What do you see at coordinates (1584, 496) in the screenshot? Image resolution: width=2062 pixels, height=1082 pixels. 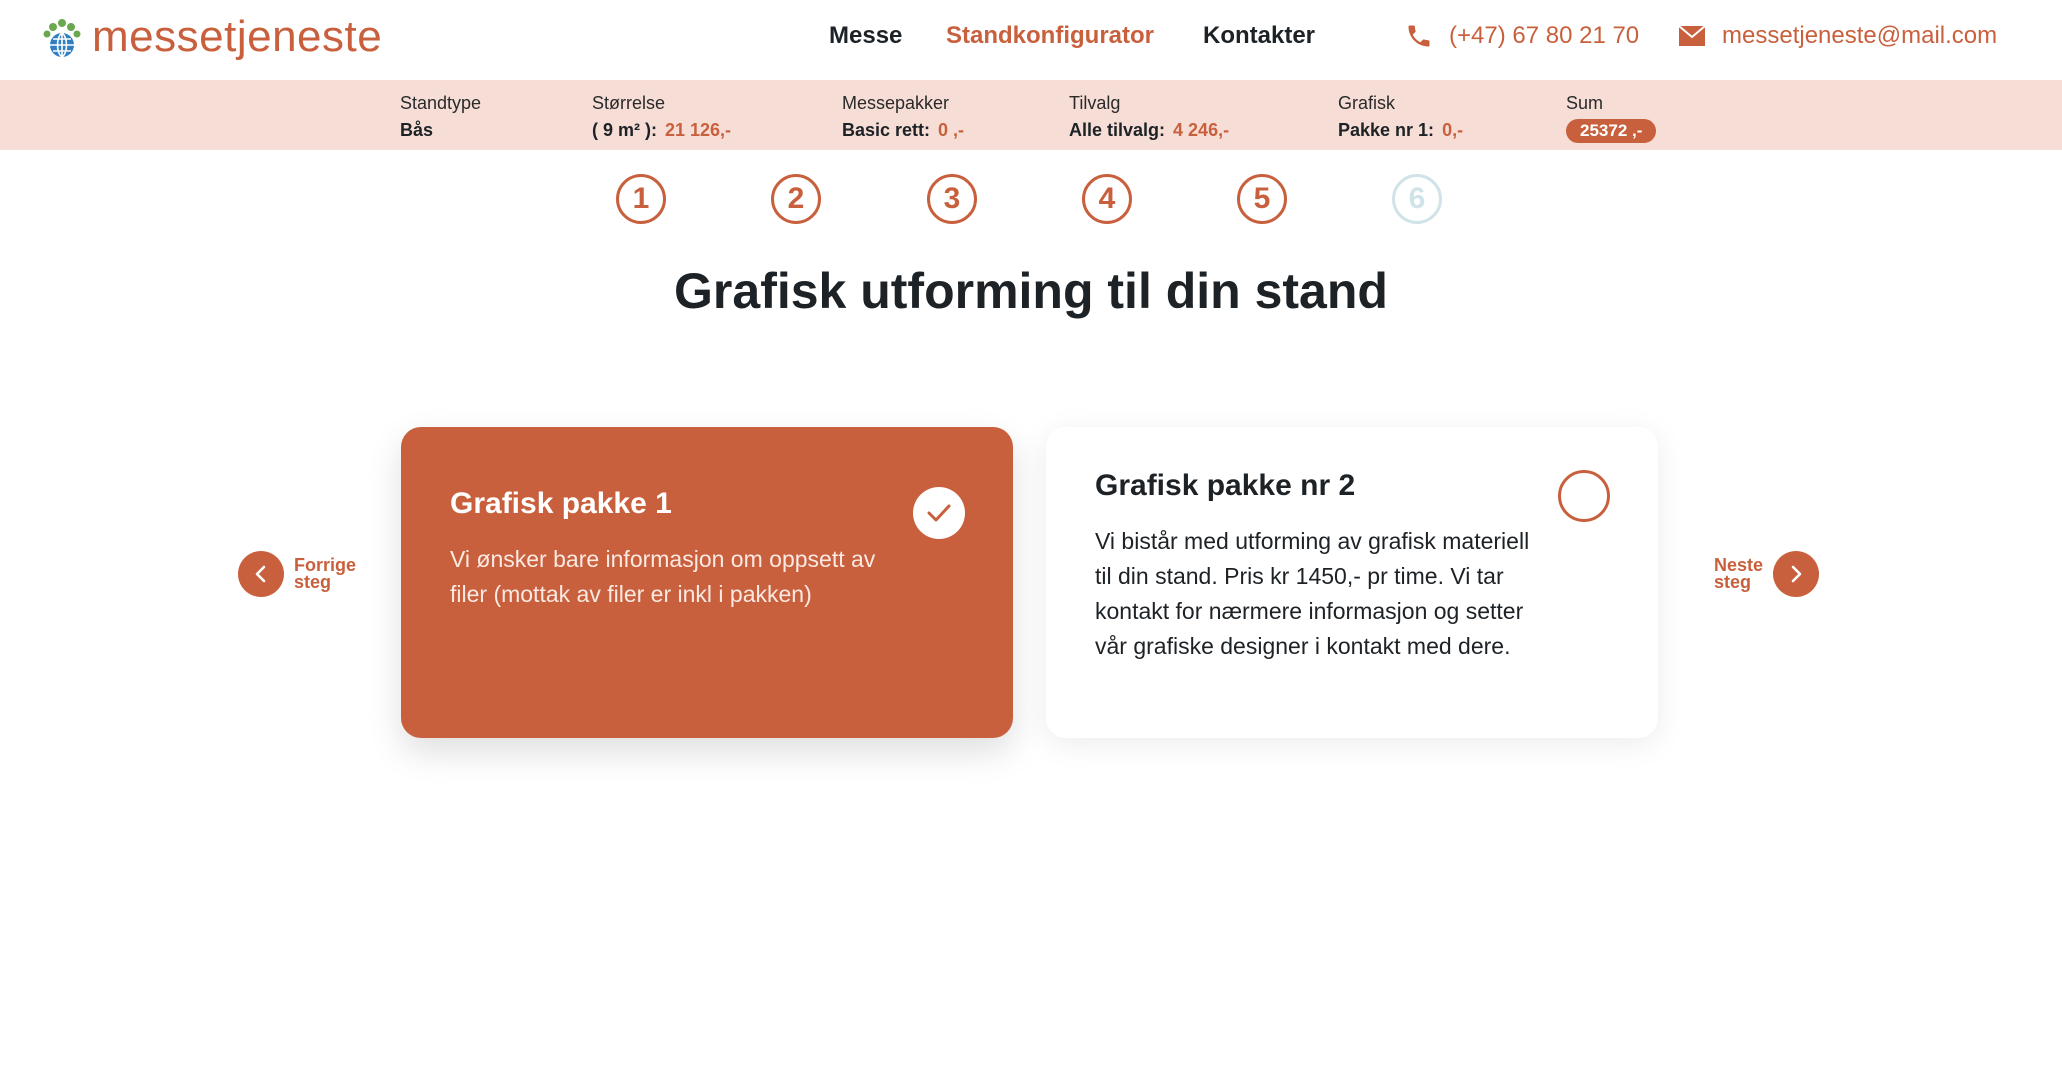 I see `radio-unselected-icon` at bounding box center [1584, 496].